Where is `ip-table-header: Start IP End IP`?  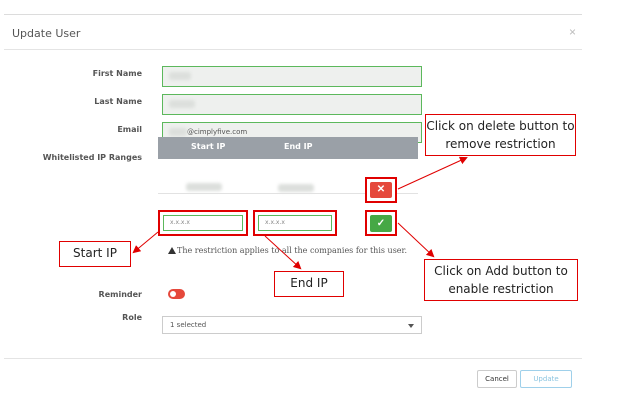 ip-table-header: Start IP End IP is located at coordinates (288, 148).